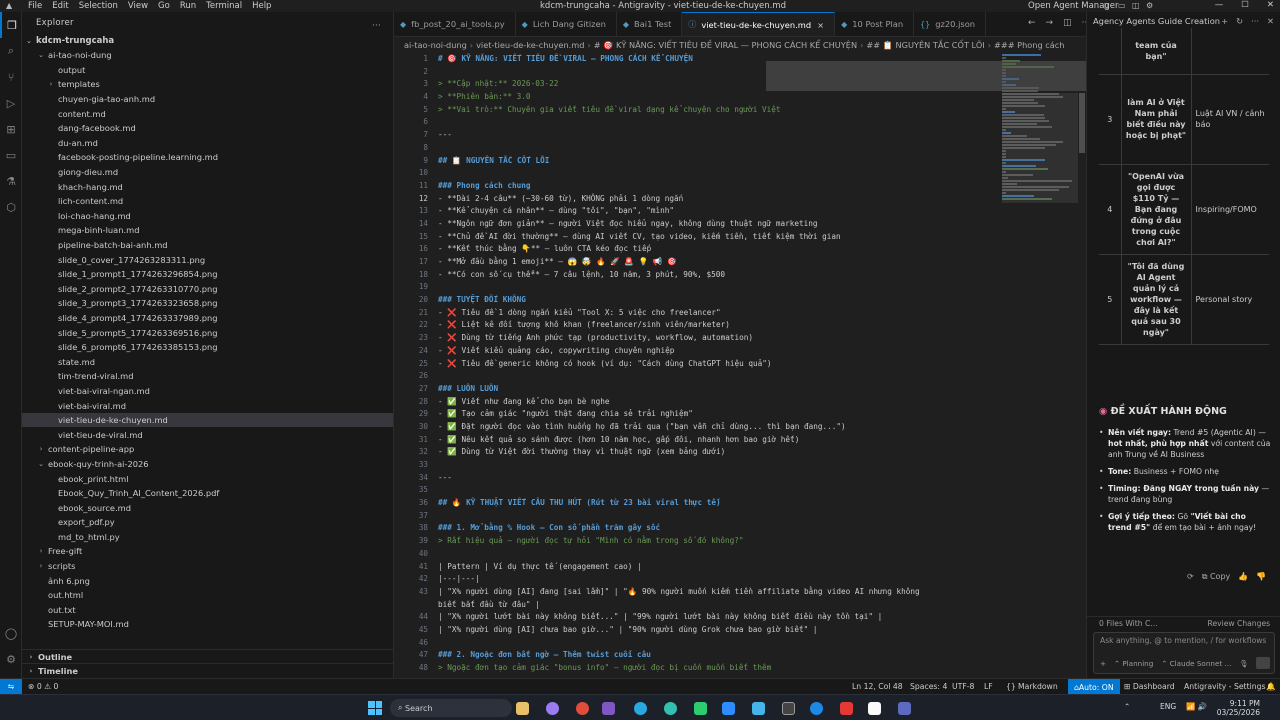 This screenshot has width=1280, height=720. What do you see at coordinates (11, 633) in the screenshot?
I see `account-icon: ◯` at bounding box center [11, 633].